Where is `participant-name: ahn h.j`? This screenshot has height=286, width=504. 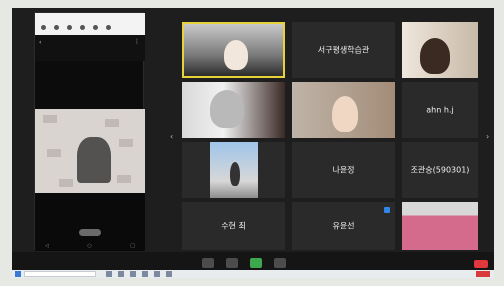 participant-name: ahn h.j is located at coordinates (440, 110).